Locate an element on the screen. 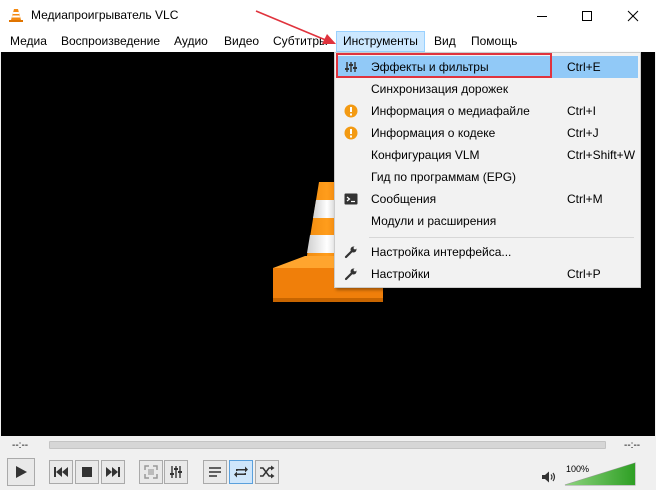  window-title: Медиапроигрыватель VLC is located at coordinates (105, 15).